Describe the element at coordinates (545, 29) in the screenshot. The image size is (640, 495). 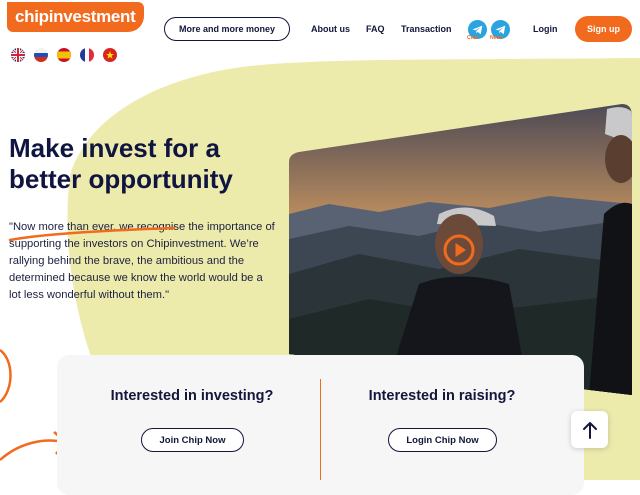
I see `nav-login: Login` at that location.